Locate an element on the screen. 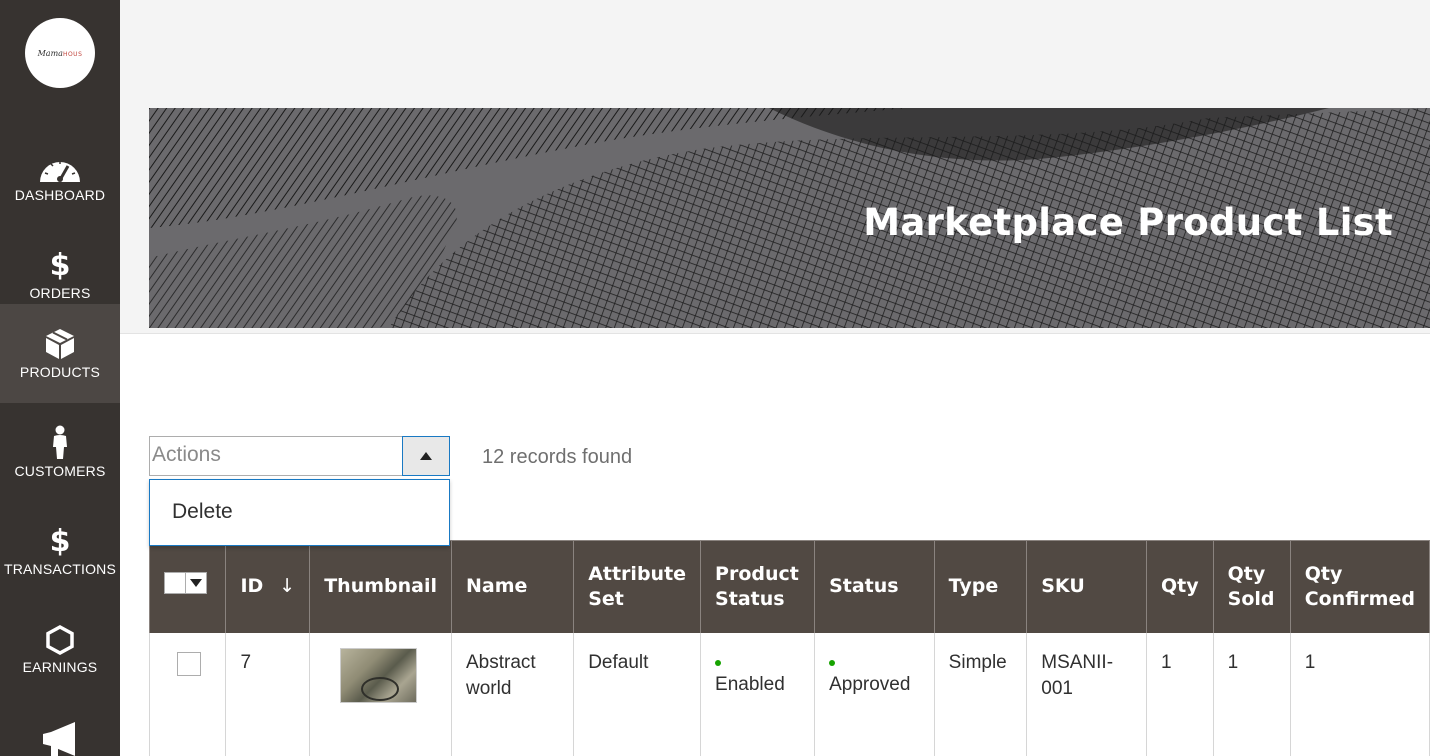 The image size is (1430, 756). mass-select-control is located at coordinates (185, 583).